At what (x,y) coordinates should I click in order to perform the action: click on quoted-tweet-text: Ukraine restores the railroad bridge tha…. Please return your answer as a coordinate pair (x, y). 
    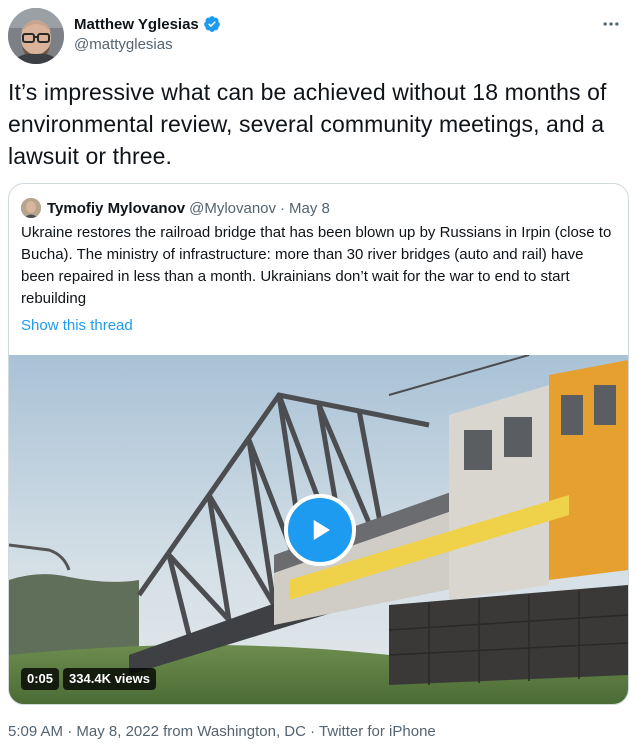
    Looking at the image, I should click on (316, 265).